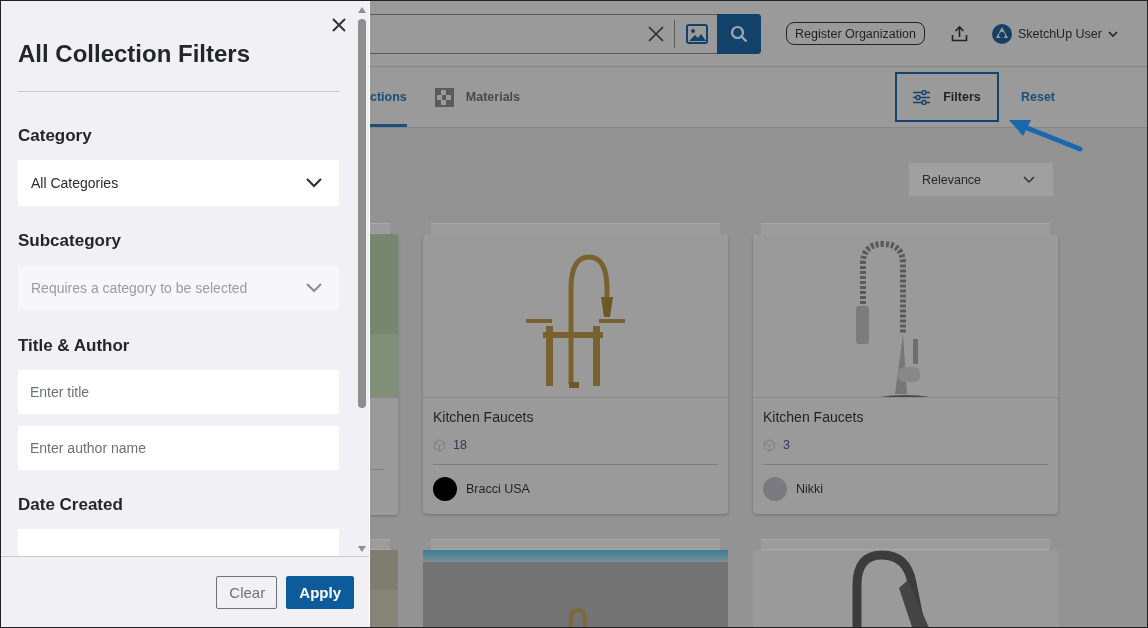  Describe the element at coordinates (477, 97) in the screenshot. I see `tab: Materials` at that location.